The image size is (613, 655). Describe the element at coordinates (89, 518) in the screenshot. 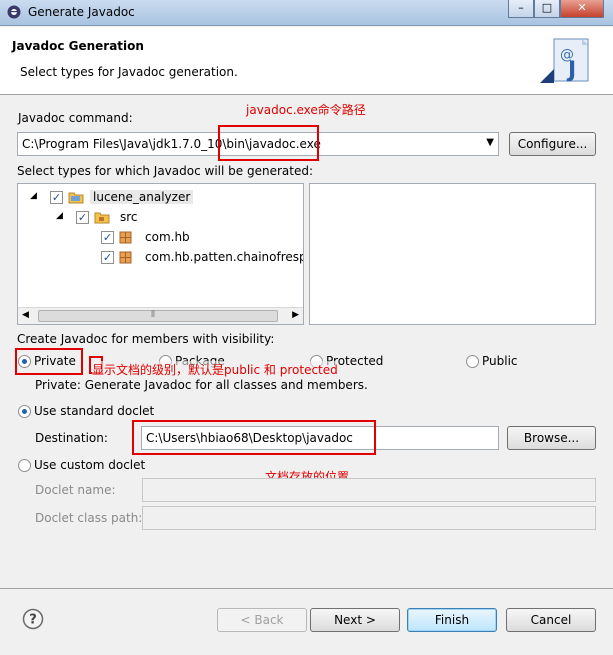

I see `doclet-class-path-label: Doclet class path:` at that location.